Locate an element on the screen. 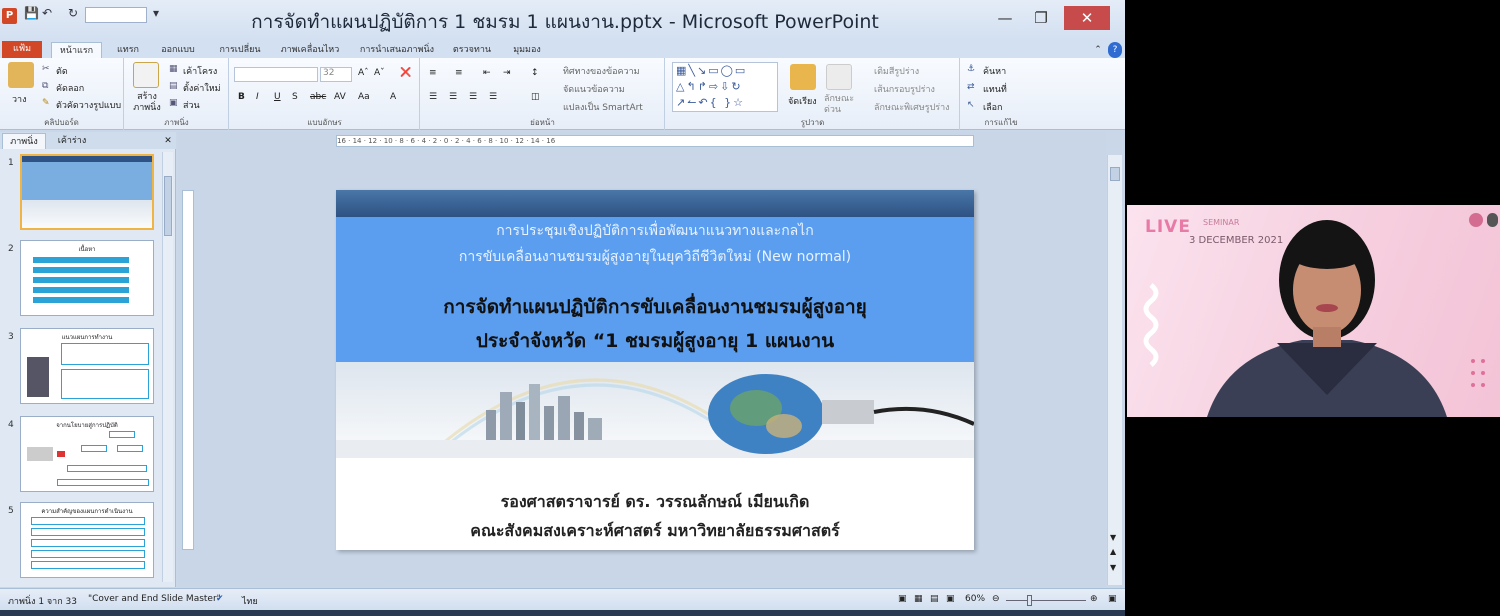 The width and height of the screenshot is (1500, 616). replace-icon: ⇄ is located at coordinates (971, 87).